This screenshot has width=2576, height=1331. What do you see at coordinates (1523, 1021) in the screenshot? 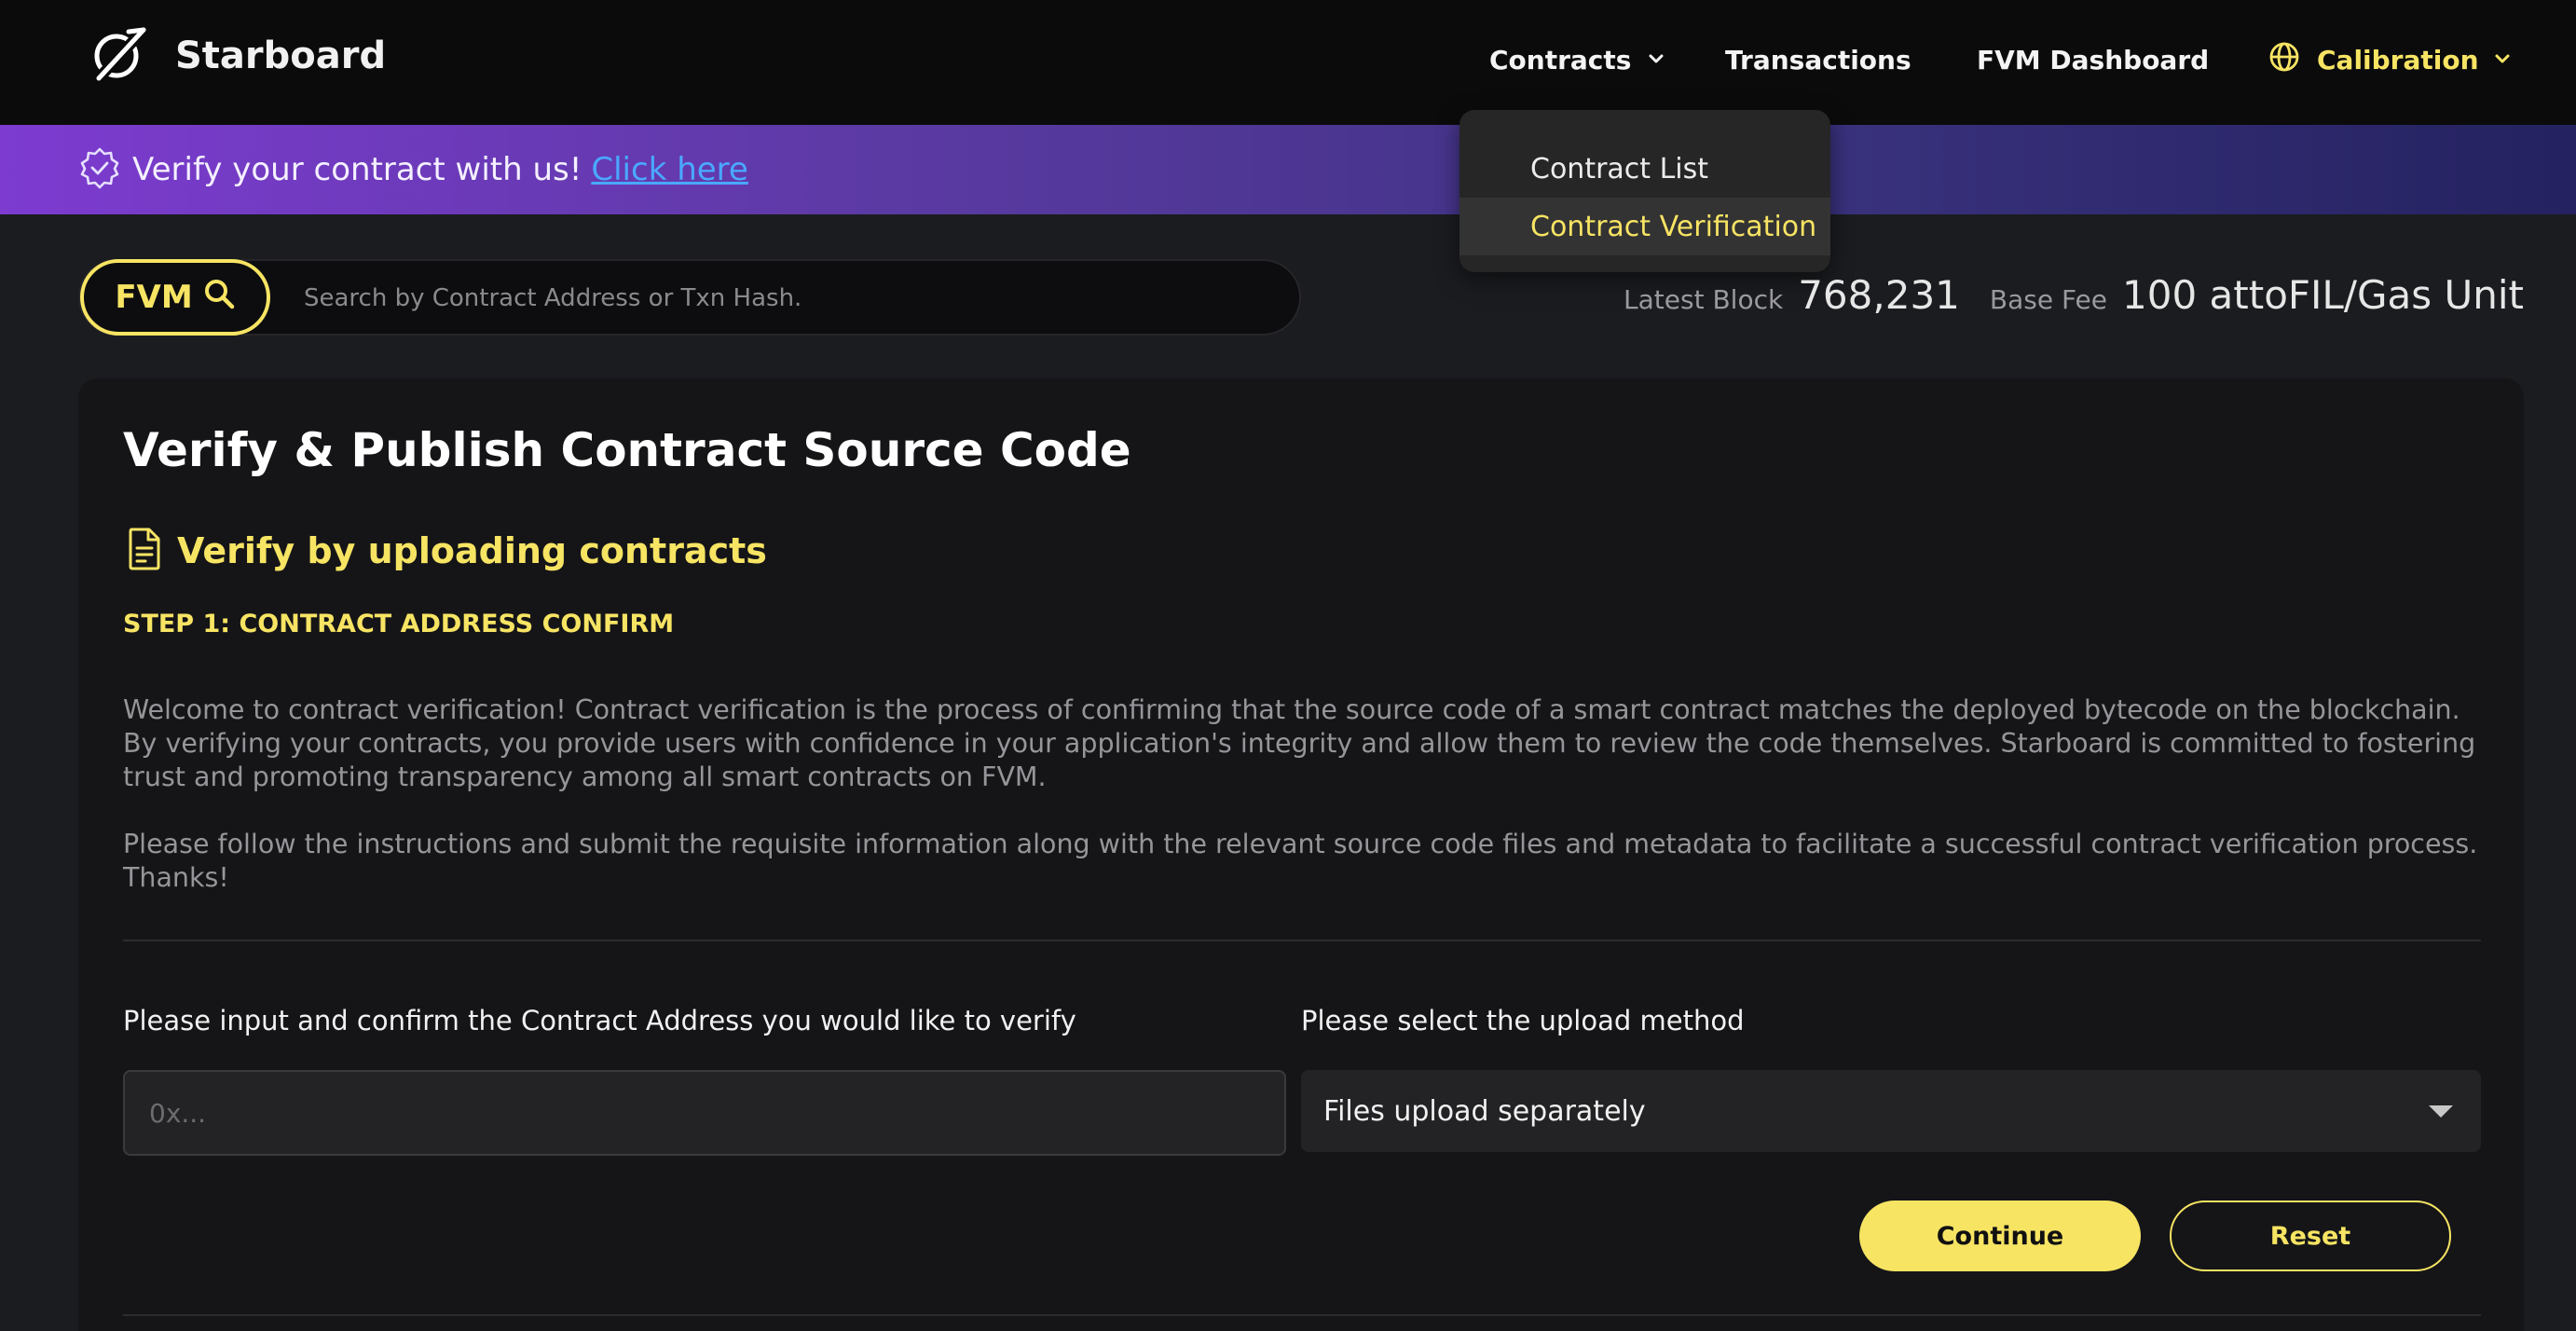
I see `upload-method-label: Please select the upload method` at bounding box center [1523, 1021].